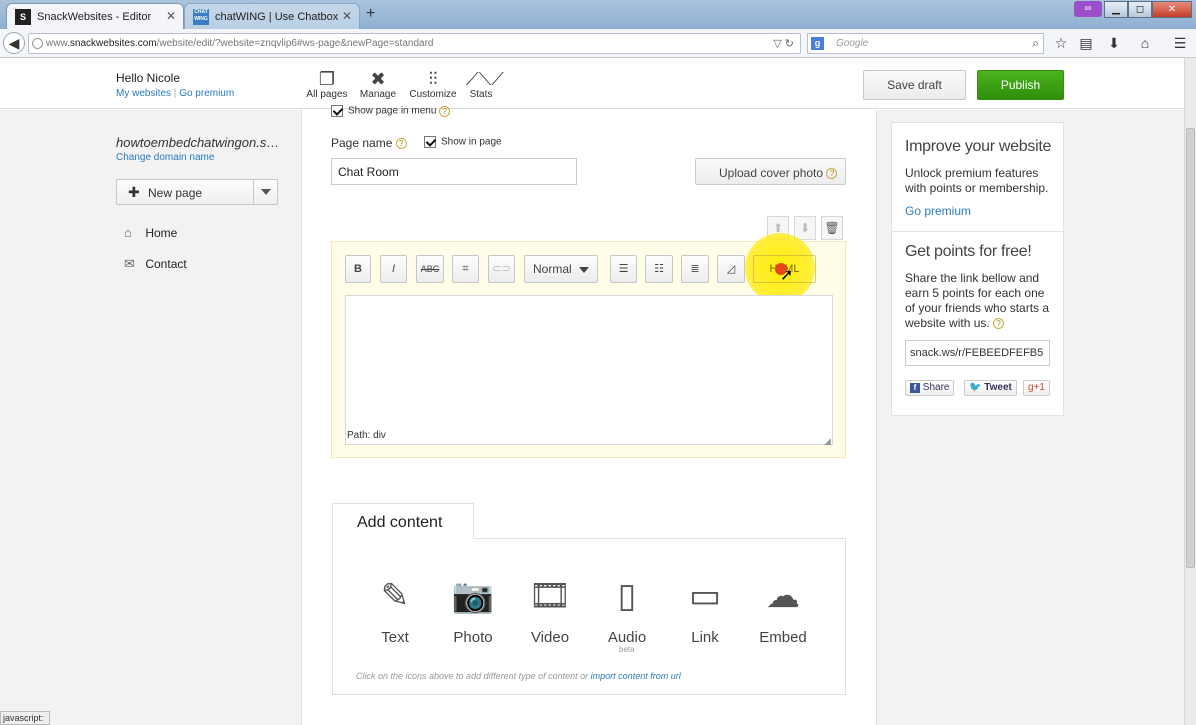 The image size is (1196, 725). What do you see at coordinates (362, 143) in the screenshot?
I see `label-text: Page name` at bounding box center [362, 143].